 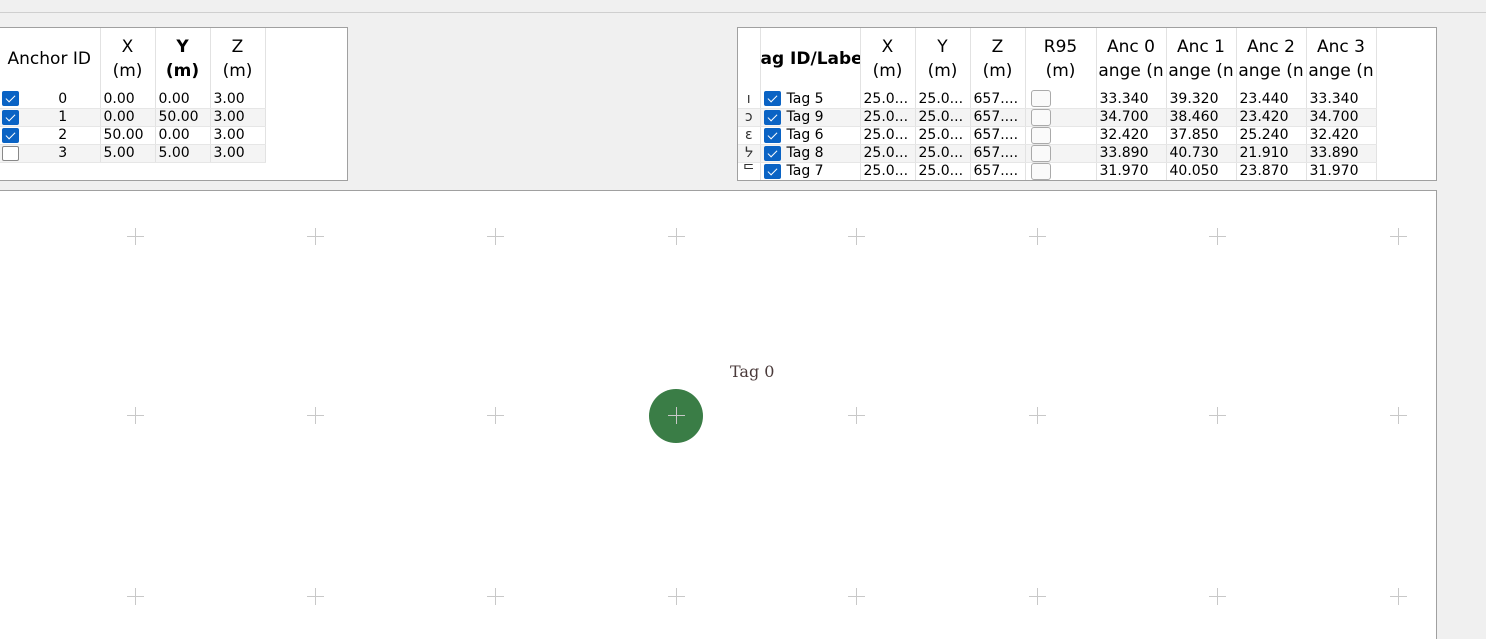 I want to click on tag-label-value: Tag 7, so click(x=805, y=171).